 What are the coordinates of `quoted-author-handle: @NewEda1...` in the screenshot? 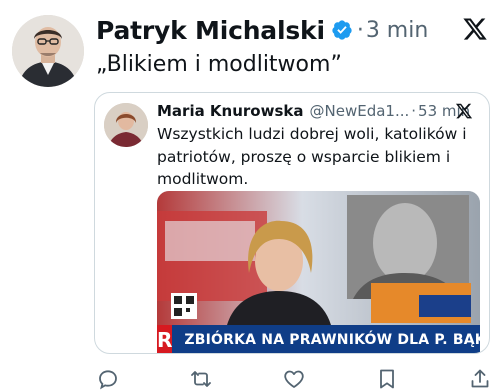 It's located at (360, 111).